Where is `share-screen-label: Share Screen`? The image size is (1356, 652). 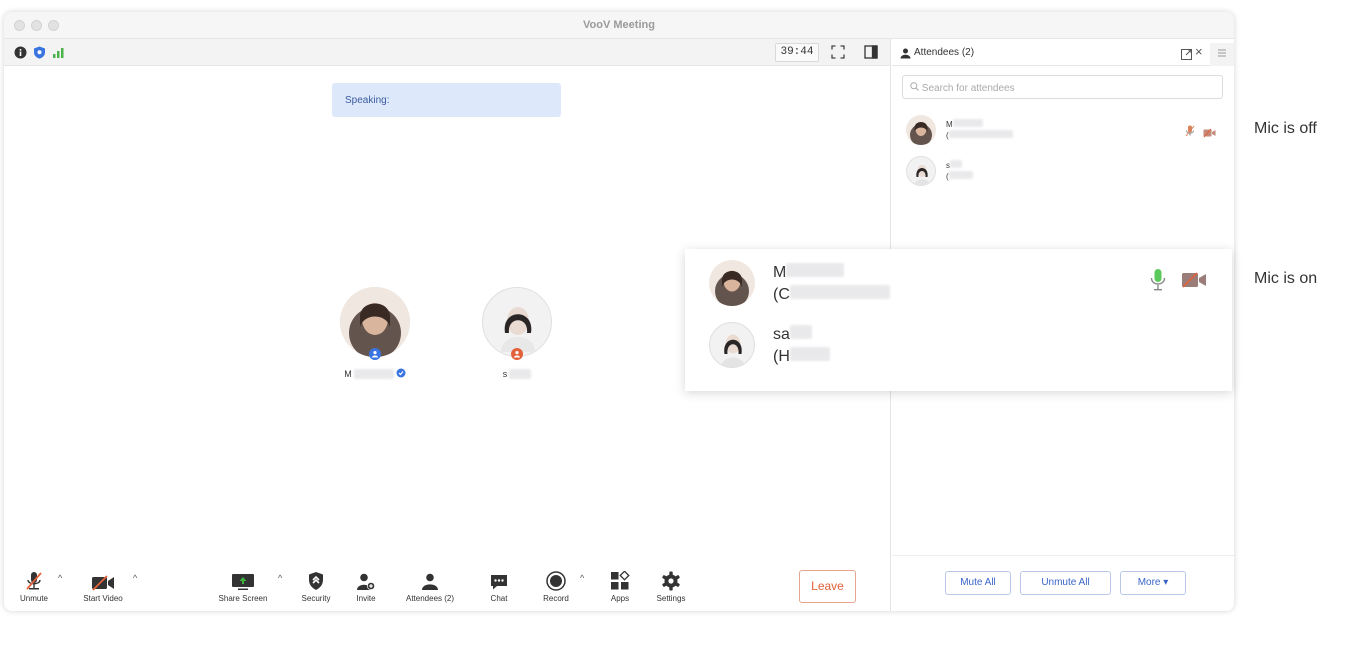 share-screen-label: Share Screen is located at coordinates (243, 598).